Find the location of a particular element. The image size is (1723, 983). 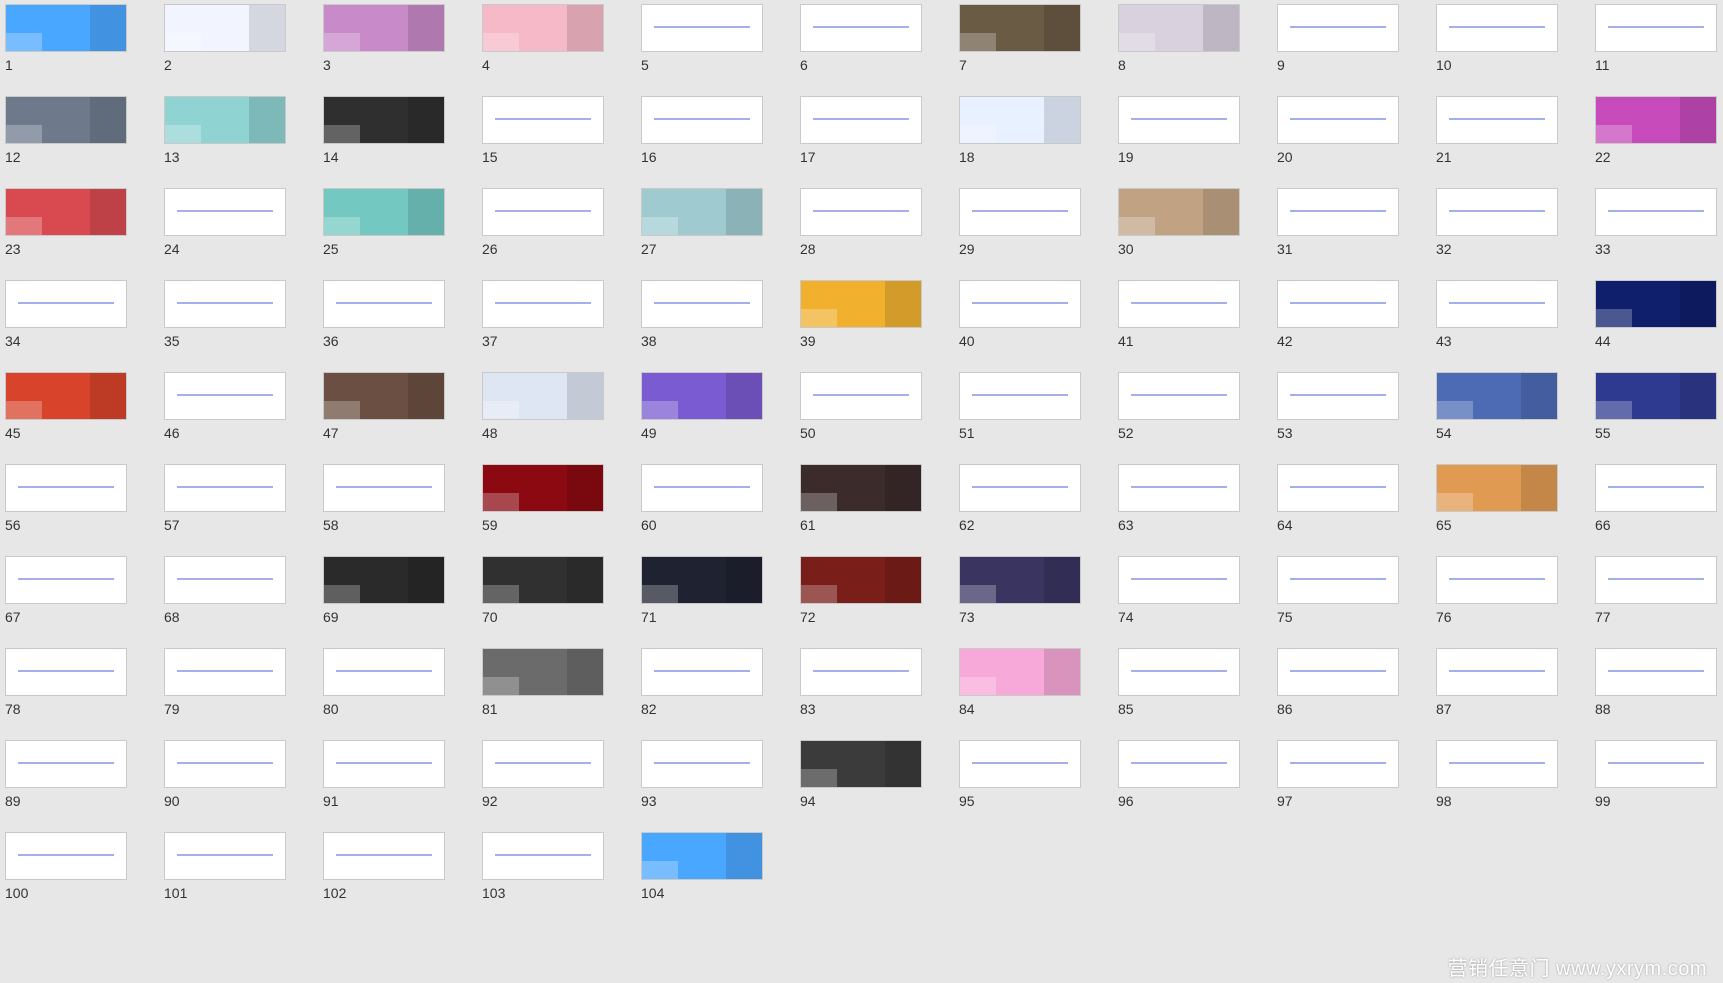

slide-thumbnail: 80 is located at coordinates (397, 694).